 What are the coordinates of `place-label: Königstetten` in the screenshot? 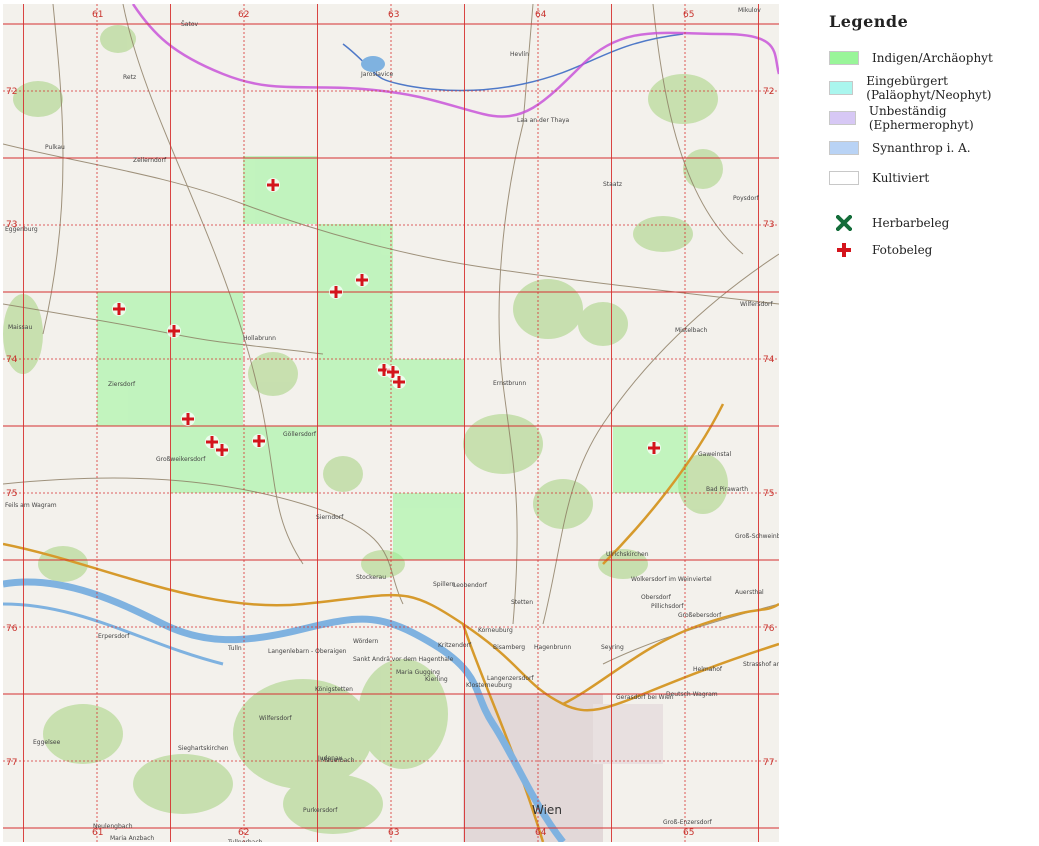 It's located at (334, 689).